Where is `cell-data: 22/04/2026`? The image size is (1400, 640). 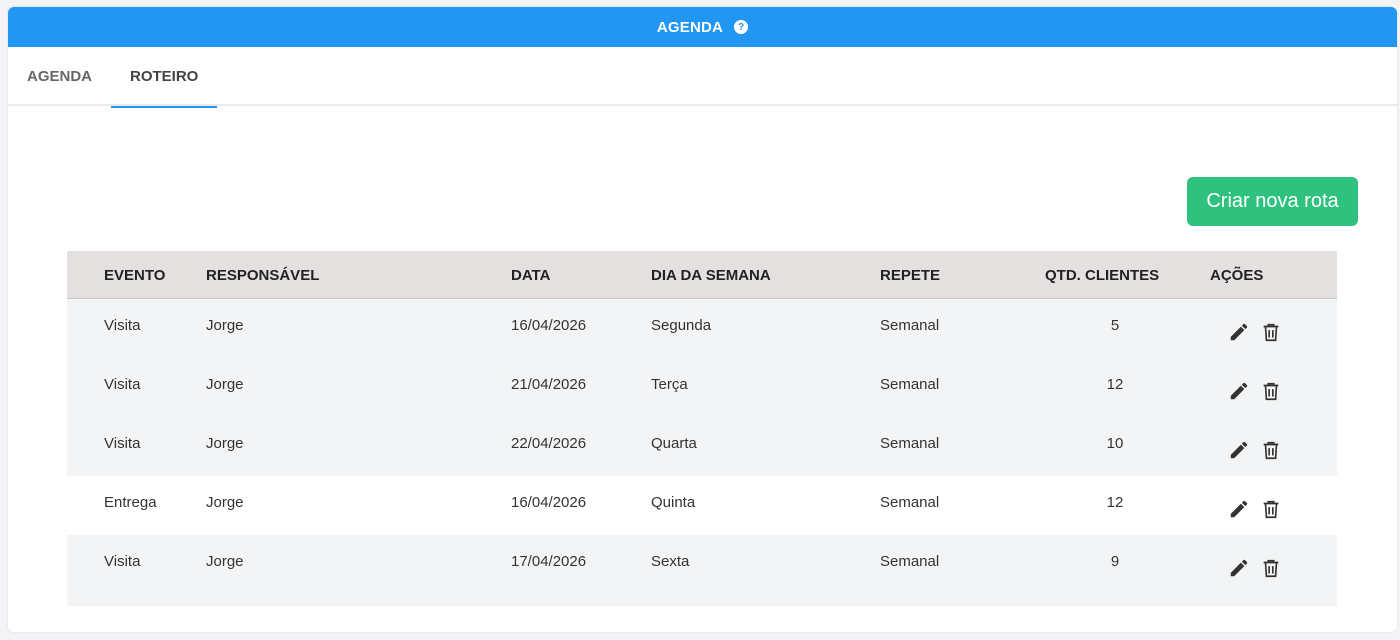
cell-data: 22/04/2026 is located at coordinates (549, 443).